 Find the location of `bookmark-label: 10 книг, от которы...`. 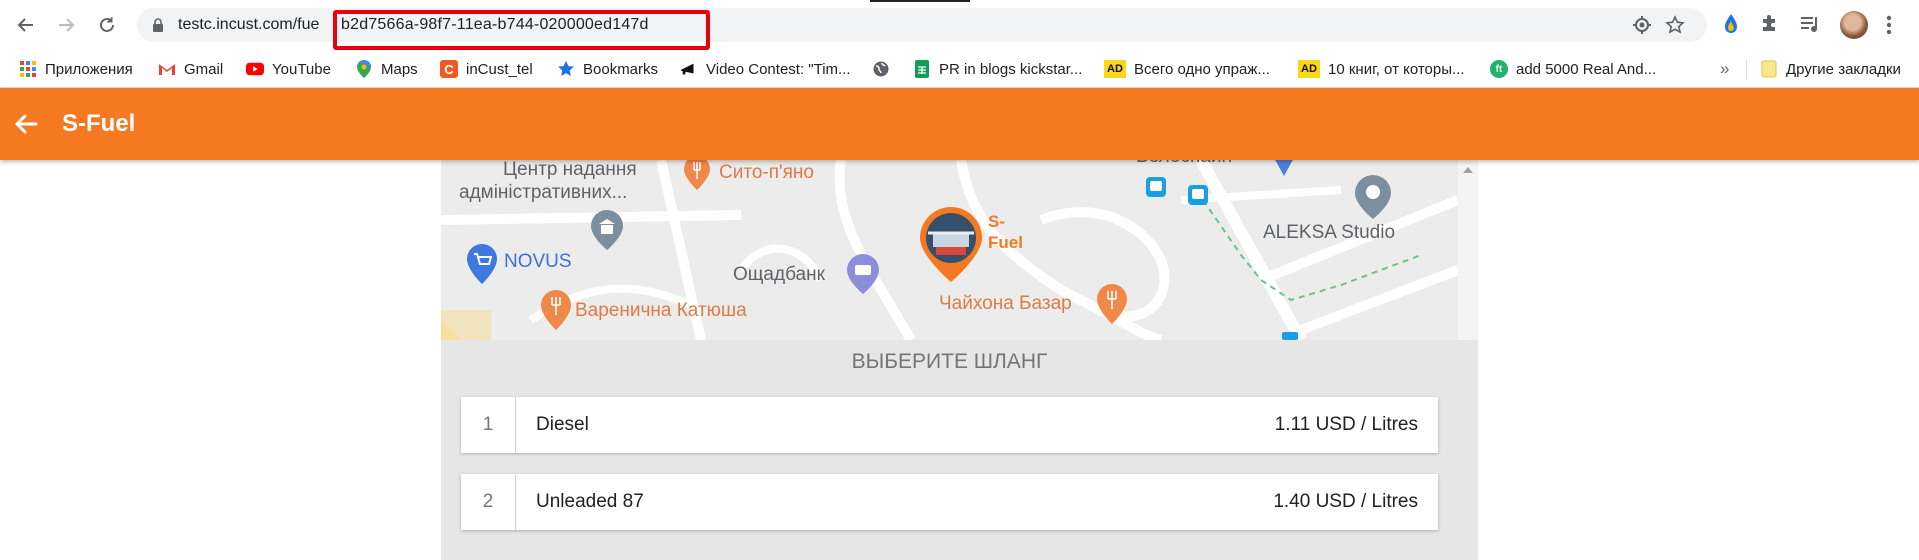

bookmark-label: 10 книг, от которы... is located at coordinates (1396, 69).